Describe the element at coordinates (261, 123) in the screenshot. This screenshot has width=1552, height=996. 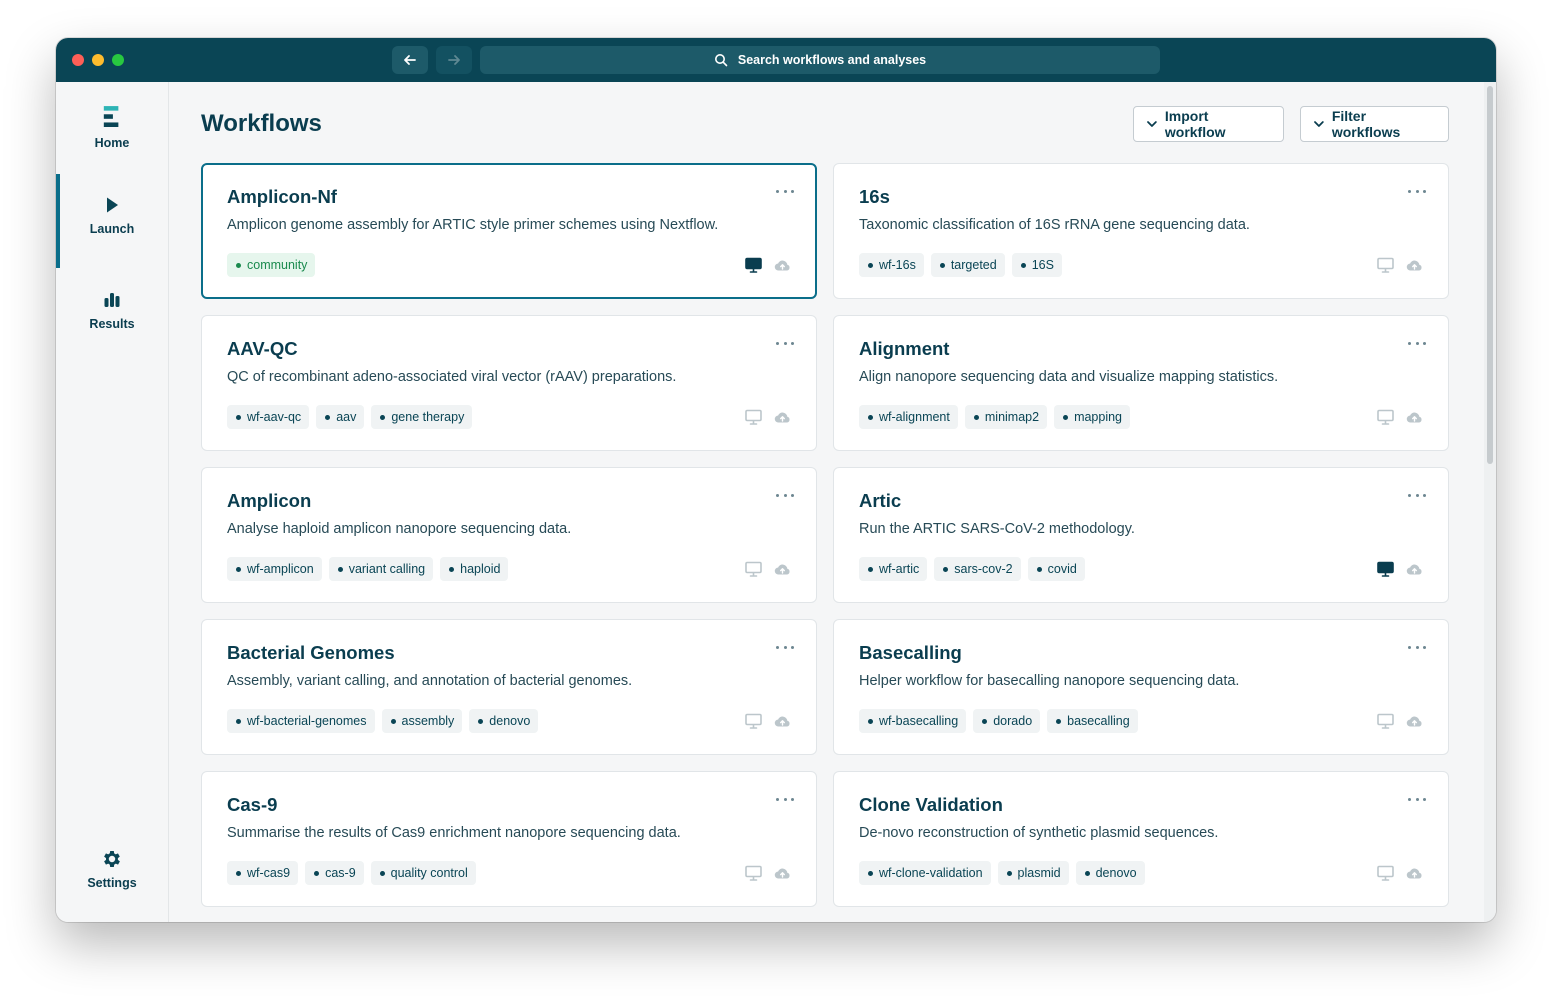
I see `page-title: Workflows` at that location.